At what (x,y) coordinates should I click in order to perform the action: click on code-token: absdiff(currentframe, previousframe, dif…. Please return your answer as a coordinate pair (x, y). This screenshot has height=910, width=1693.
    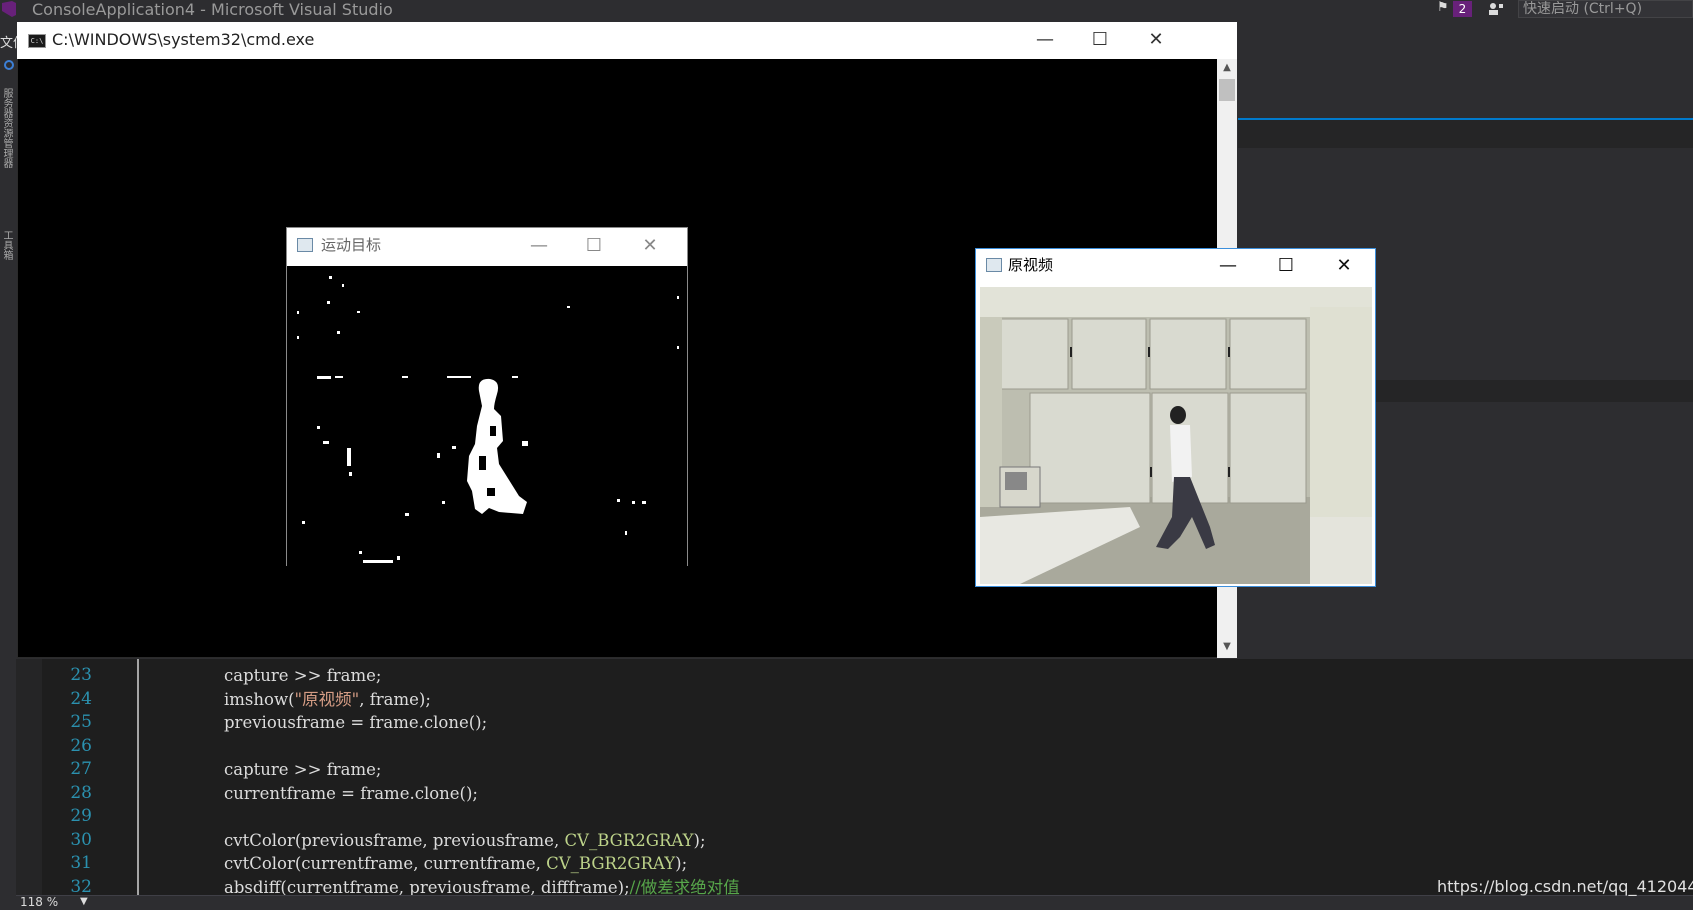
    Looking at the image, I should click on (427, 887).